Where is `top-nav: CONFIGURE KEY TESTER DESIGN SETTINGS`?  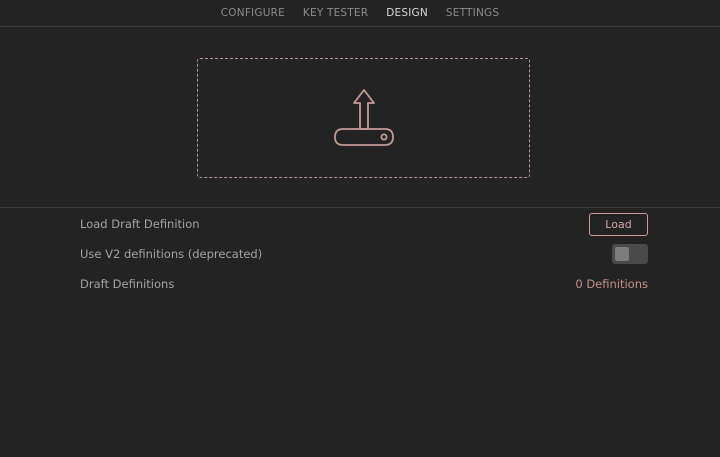
top-nav: CONFIGURE KEY TESTER DESIGN SETTINGS is located at coordinates (360, 13).